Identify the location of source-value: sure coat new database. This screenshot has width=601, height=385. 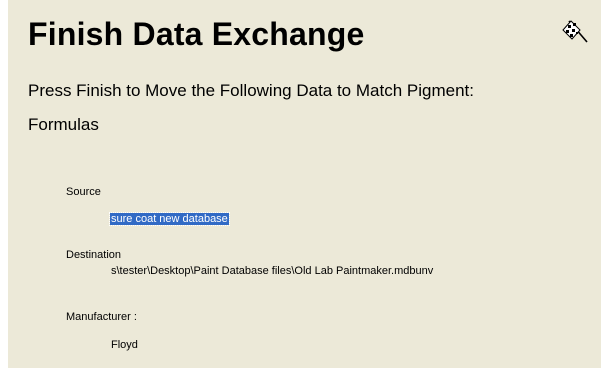
(169, 219).